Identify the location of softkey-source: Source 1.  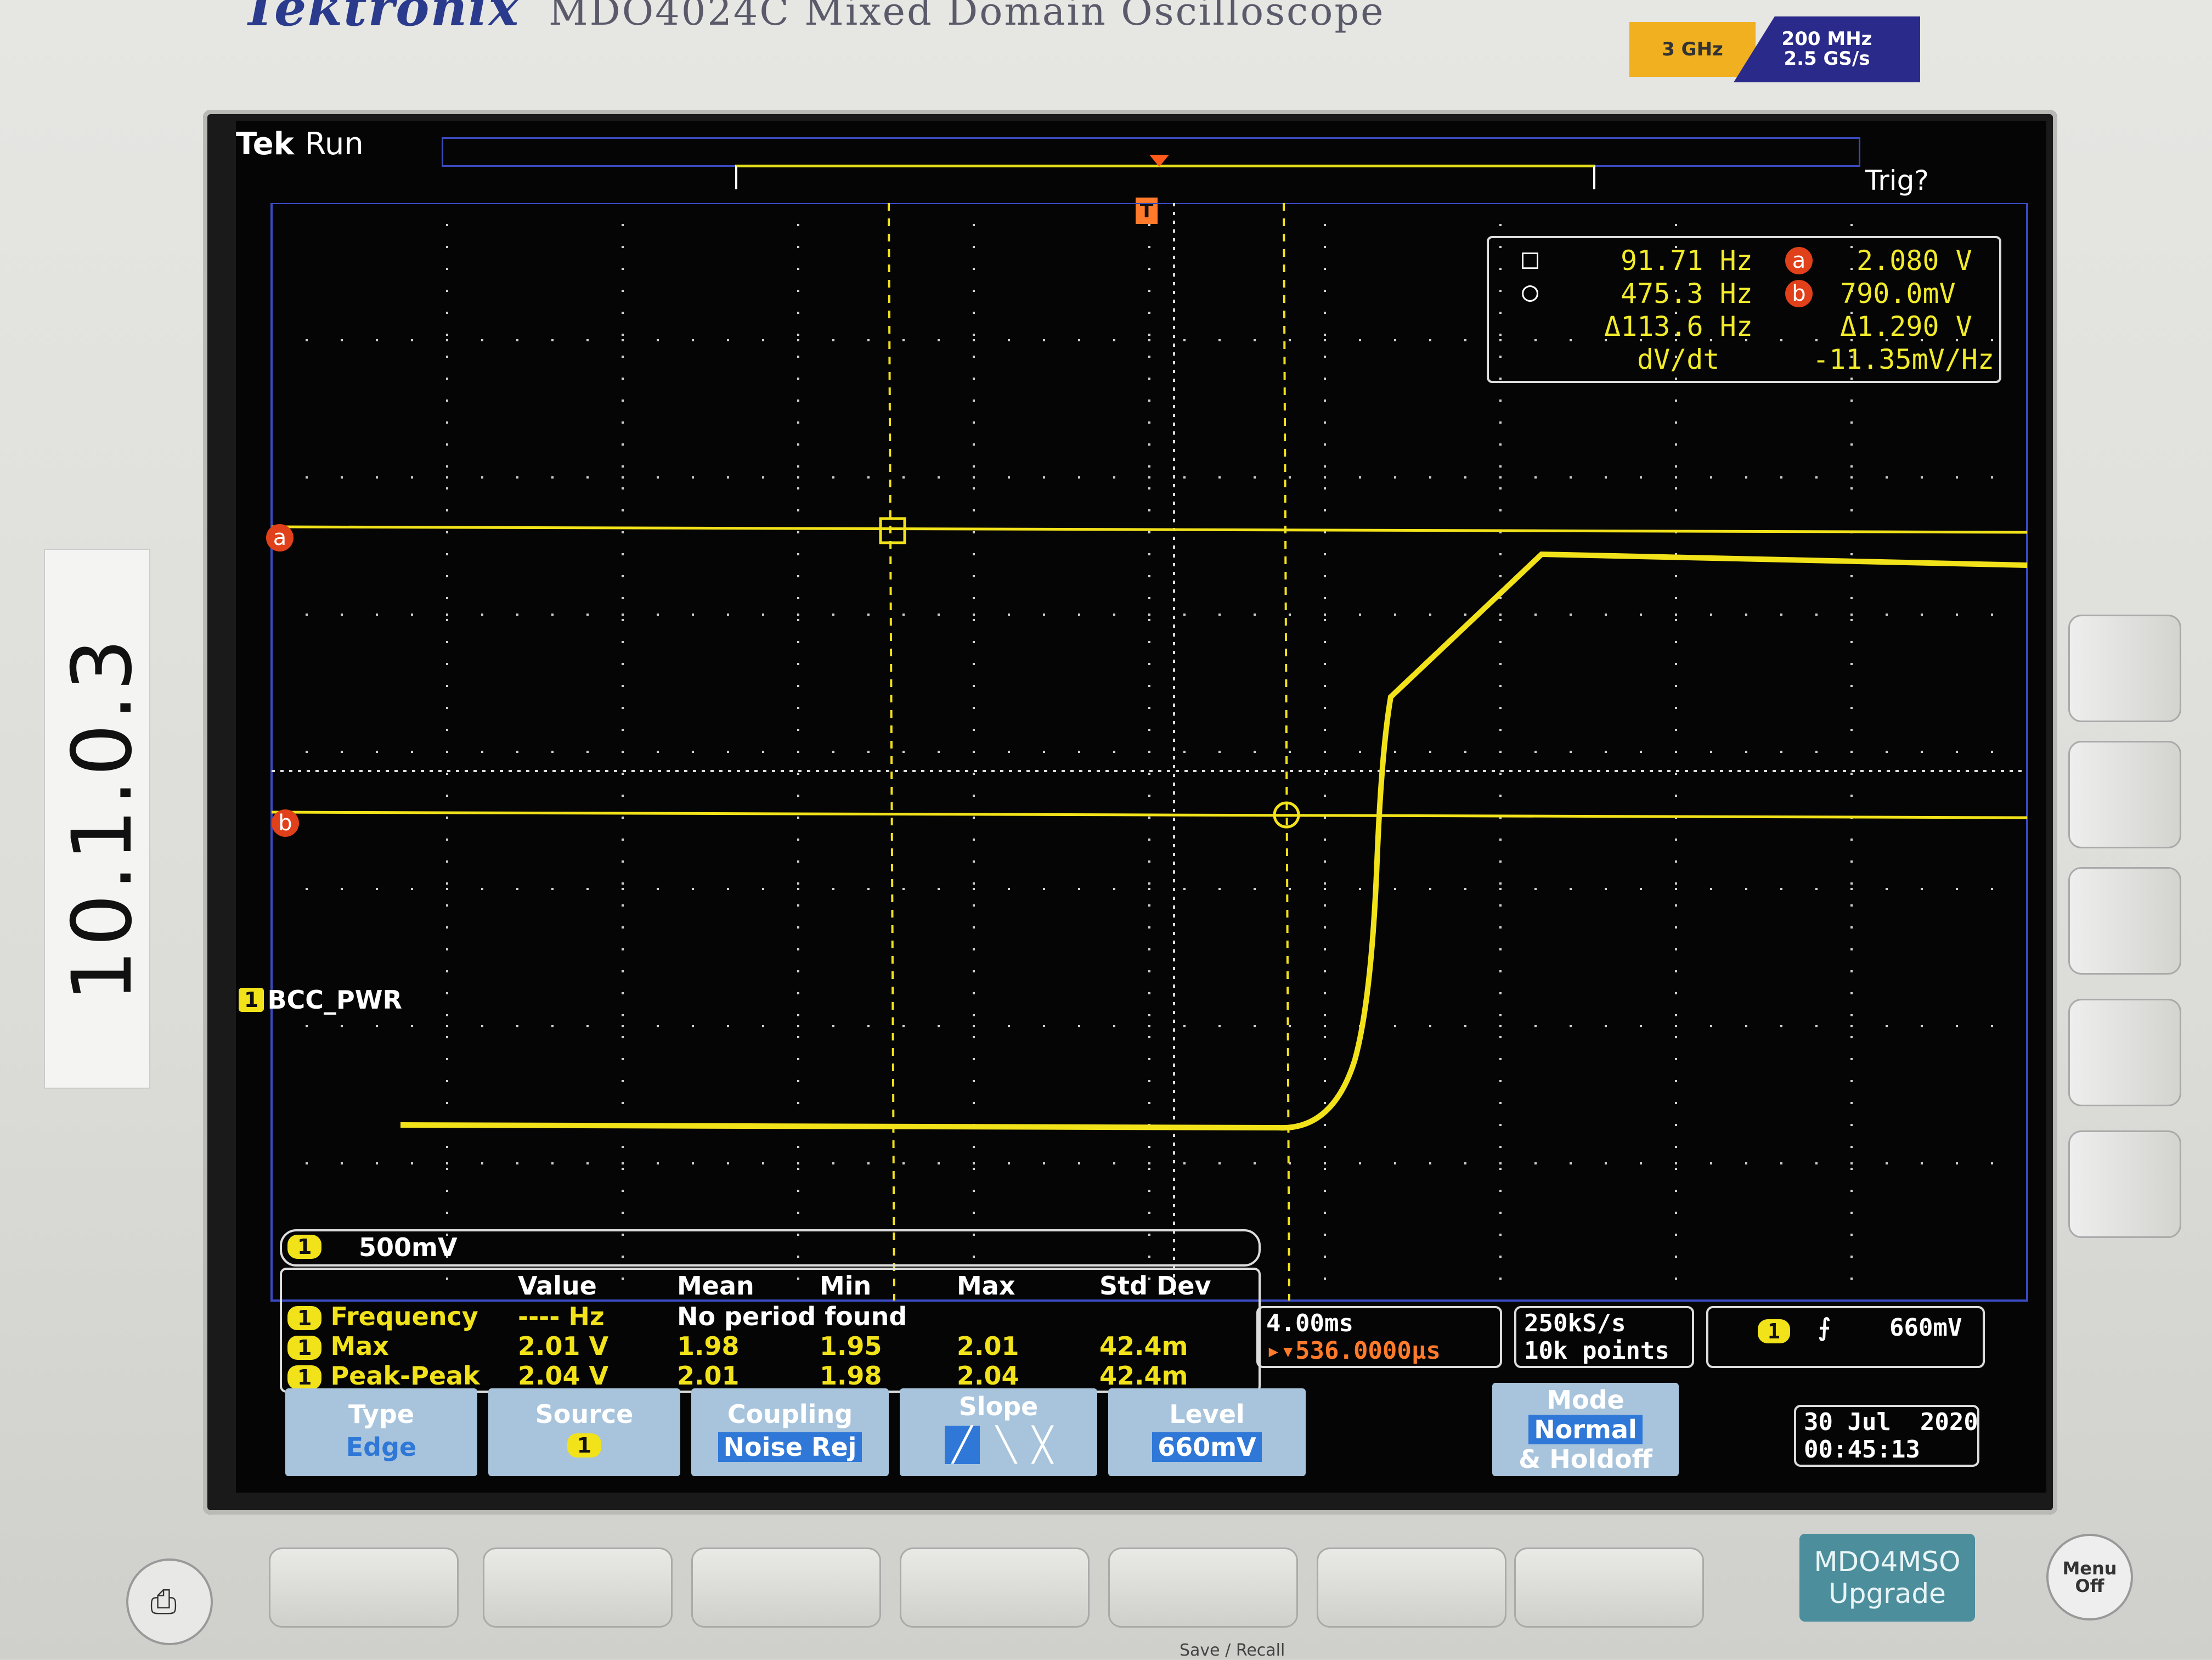
(584, 1432).